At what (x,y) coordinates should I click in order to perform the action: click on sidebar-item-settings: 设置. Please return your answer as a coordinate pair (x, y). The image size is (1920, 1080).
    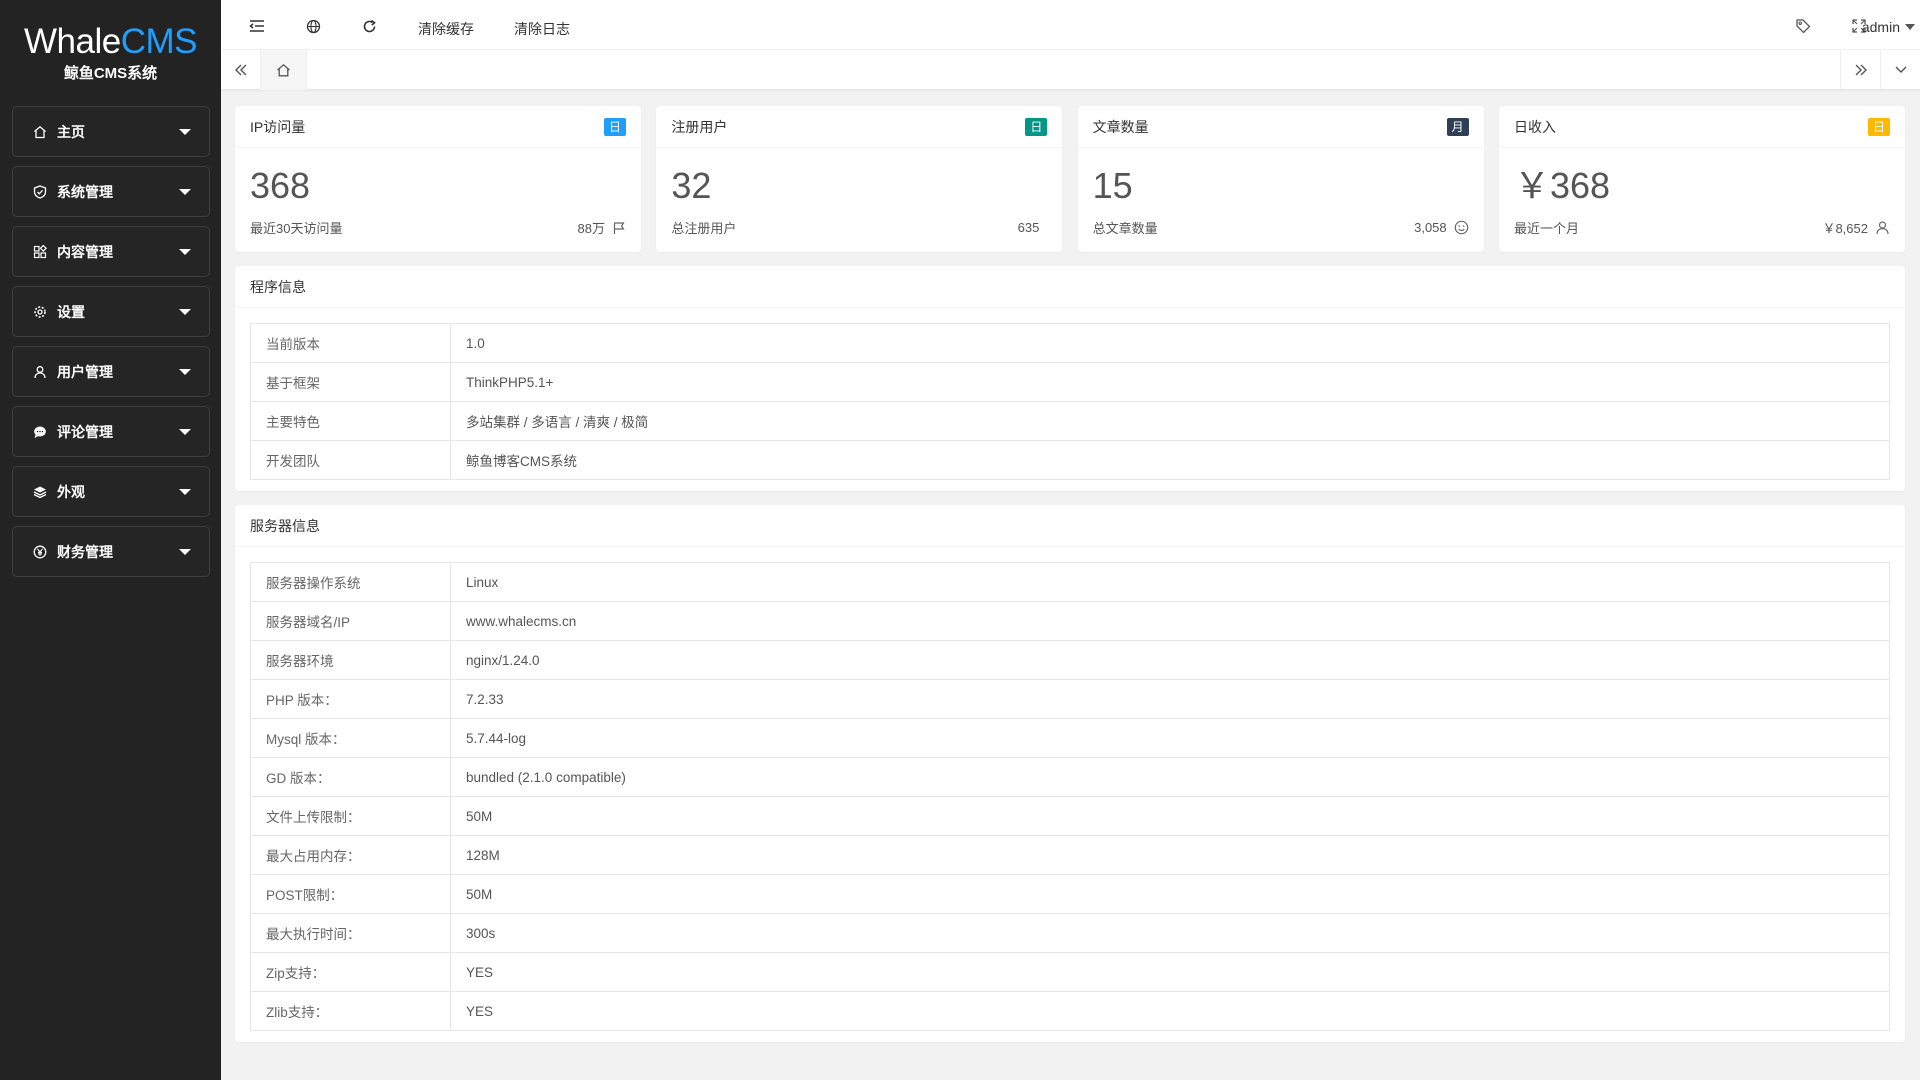
    Looking at the image, I should click on (111, 311).